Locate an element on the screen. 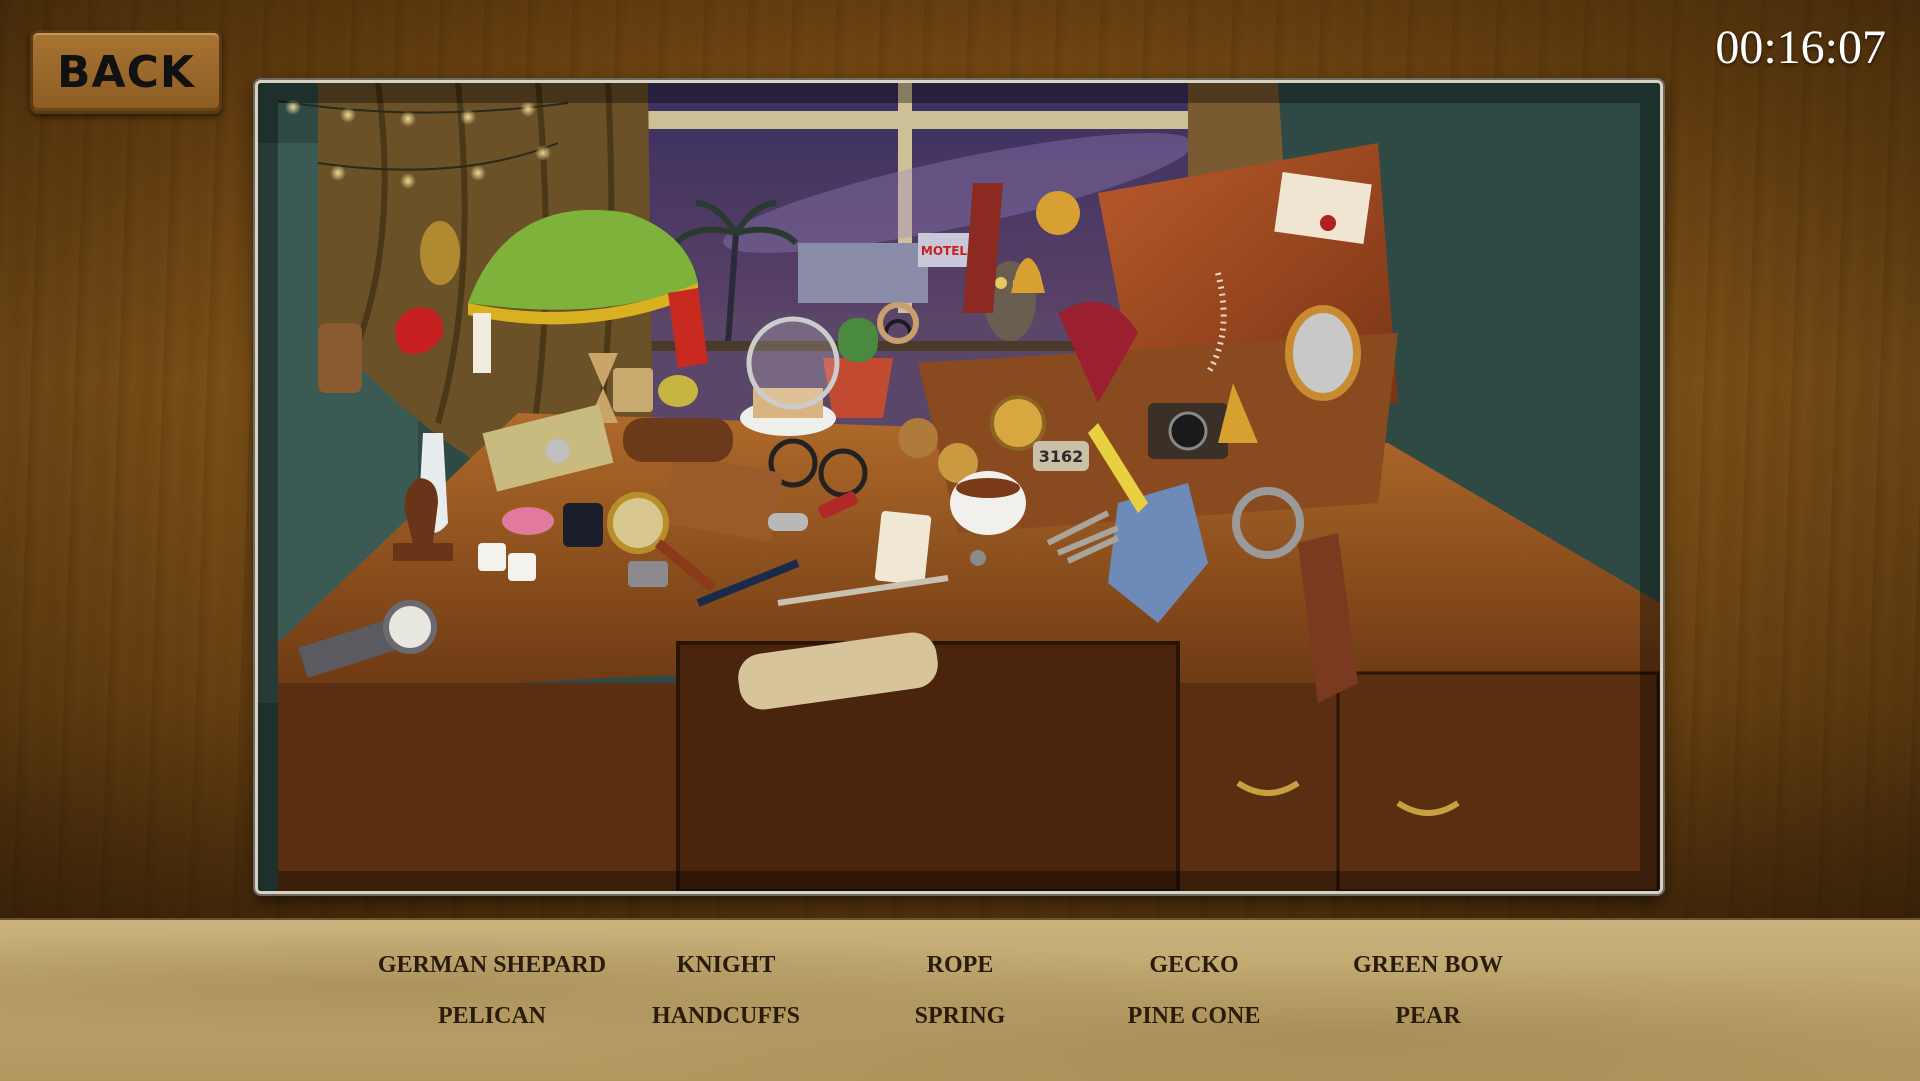  back-button-label: BACK is located at coordinates (126, 72).